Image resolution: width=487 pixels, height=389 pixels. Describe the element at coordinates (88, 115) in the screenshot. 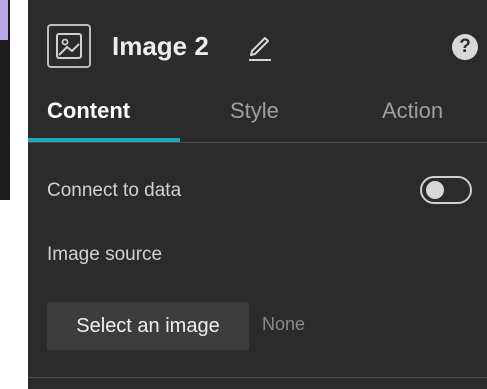

I see `tab-content: Content` at that location.